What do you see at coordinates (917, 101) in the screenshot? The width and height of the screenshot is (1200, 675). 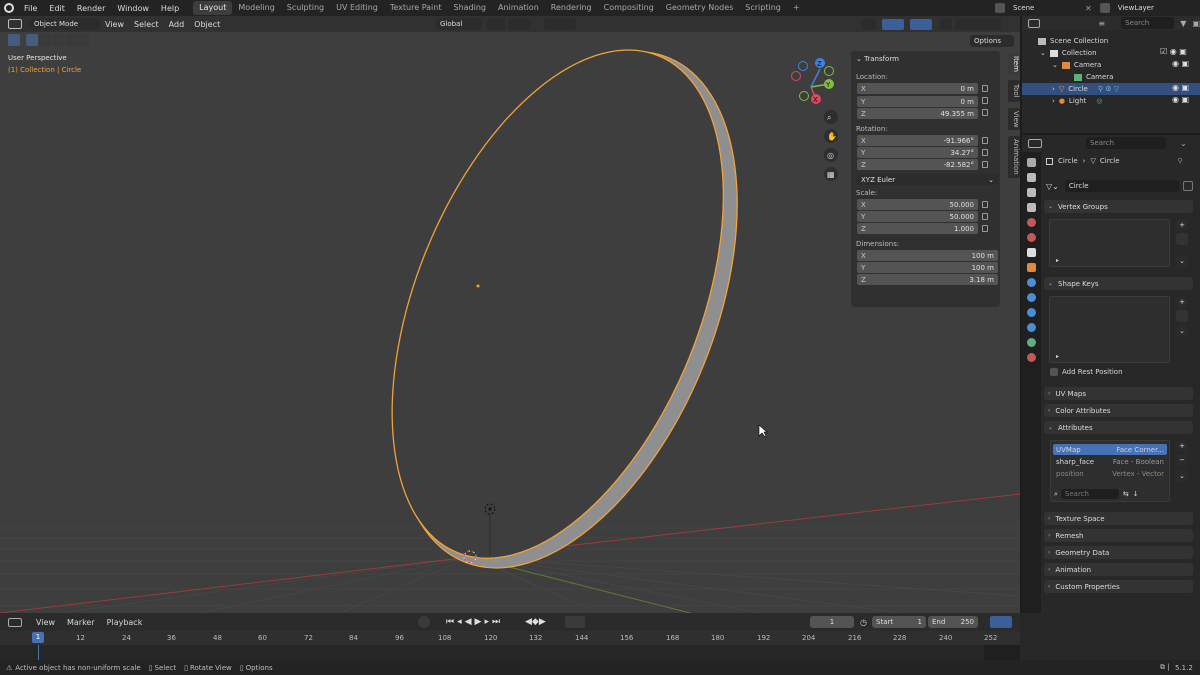 I see `location-y-field: Y 0 m` at bounding box center [917, 101].